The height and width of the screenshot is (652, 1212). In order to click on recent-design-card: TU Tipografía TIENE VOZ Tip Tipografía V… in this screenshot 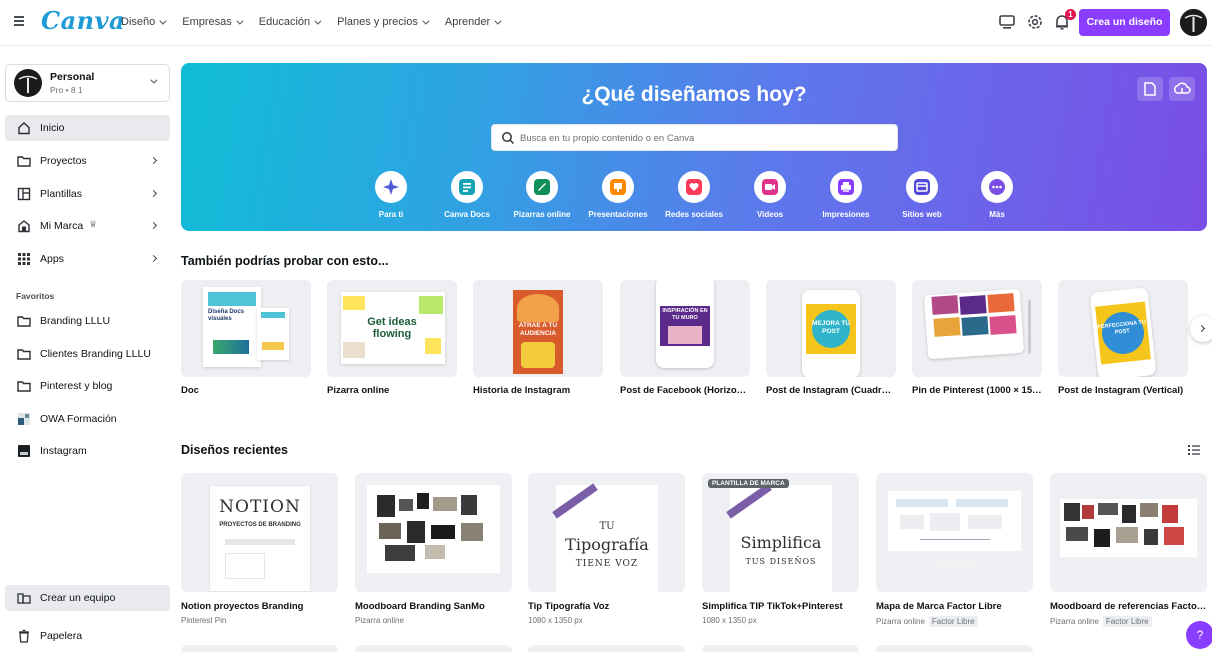, I will do `click(606, 549)`.